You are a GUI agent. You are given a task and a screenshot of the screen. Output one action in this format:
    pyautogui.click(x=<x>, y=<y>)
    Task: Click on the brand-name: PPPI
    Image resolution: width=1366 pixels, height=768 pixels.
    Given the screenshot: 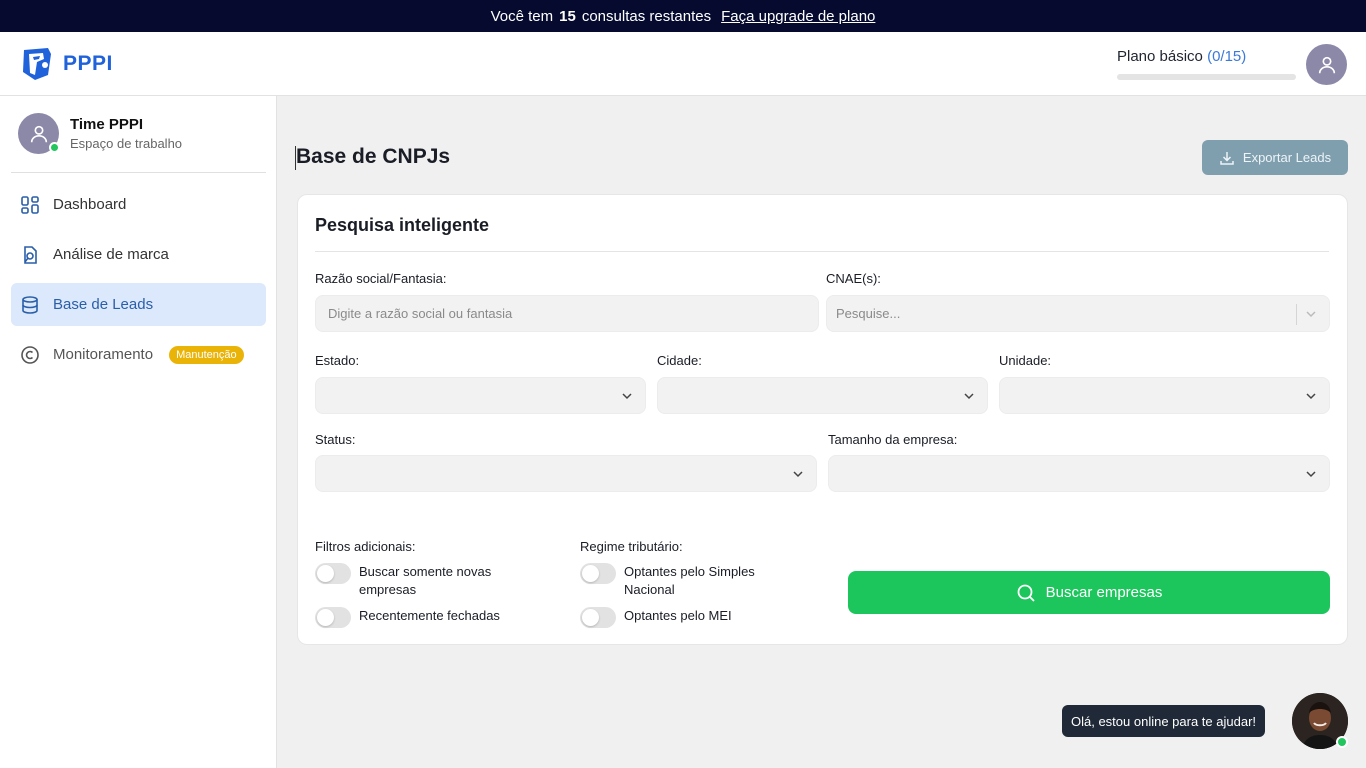 What is the action you would take?
    pyautogui.click(x=88, y=63)
    